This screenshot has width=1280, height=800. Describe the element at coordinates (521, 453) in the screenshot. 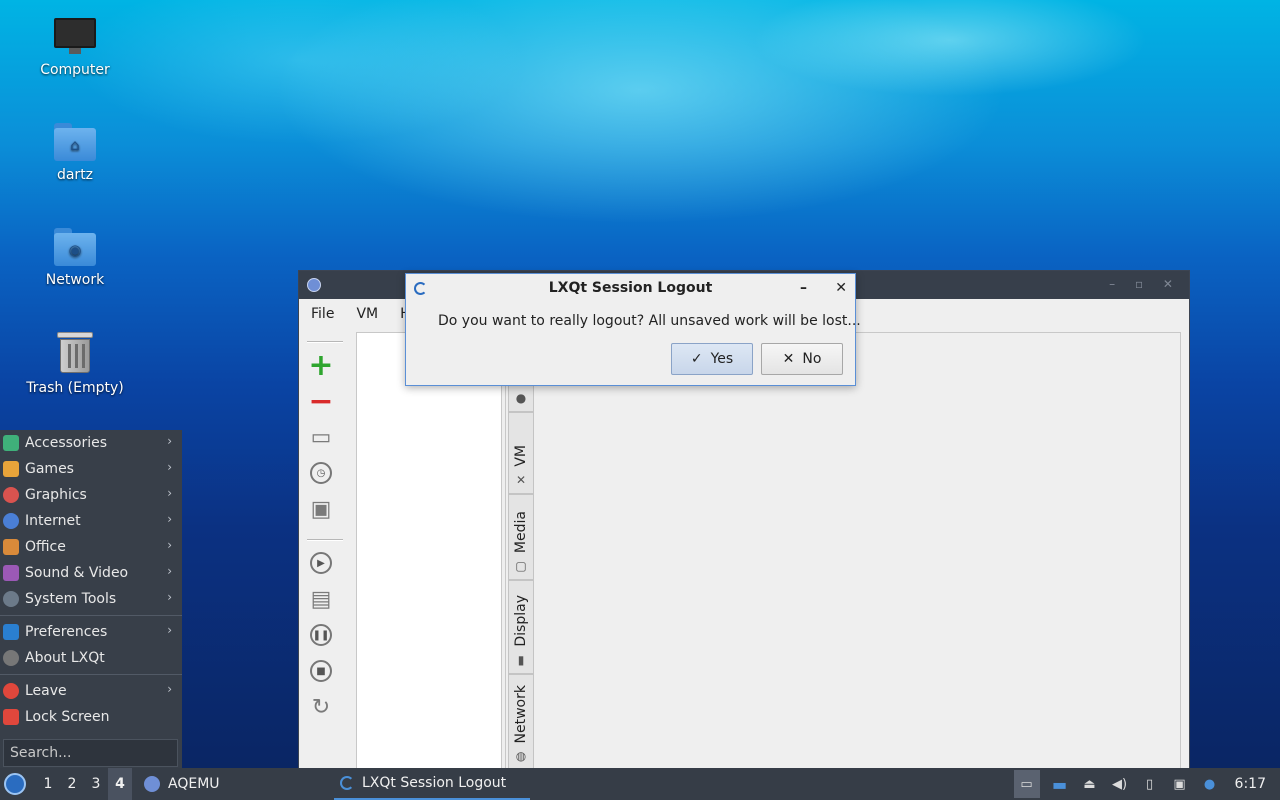

I see `tab-vm: VM ✕` at that location.